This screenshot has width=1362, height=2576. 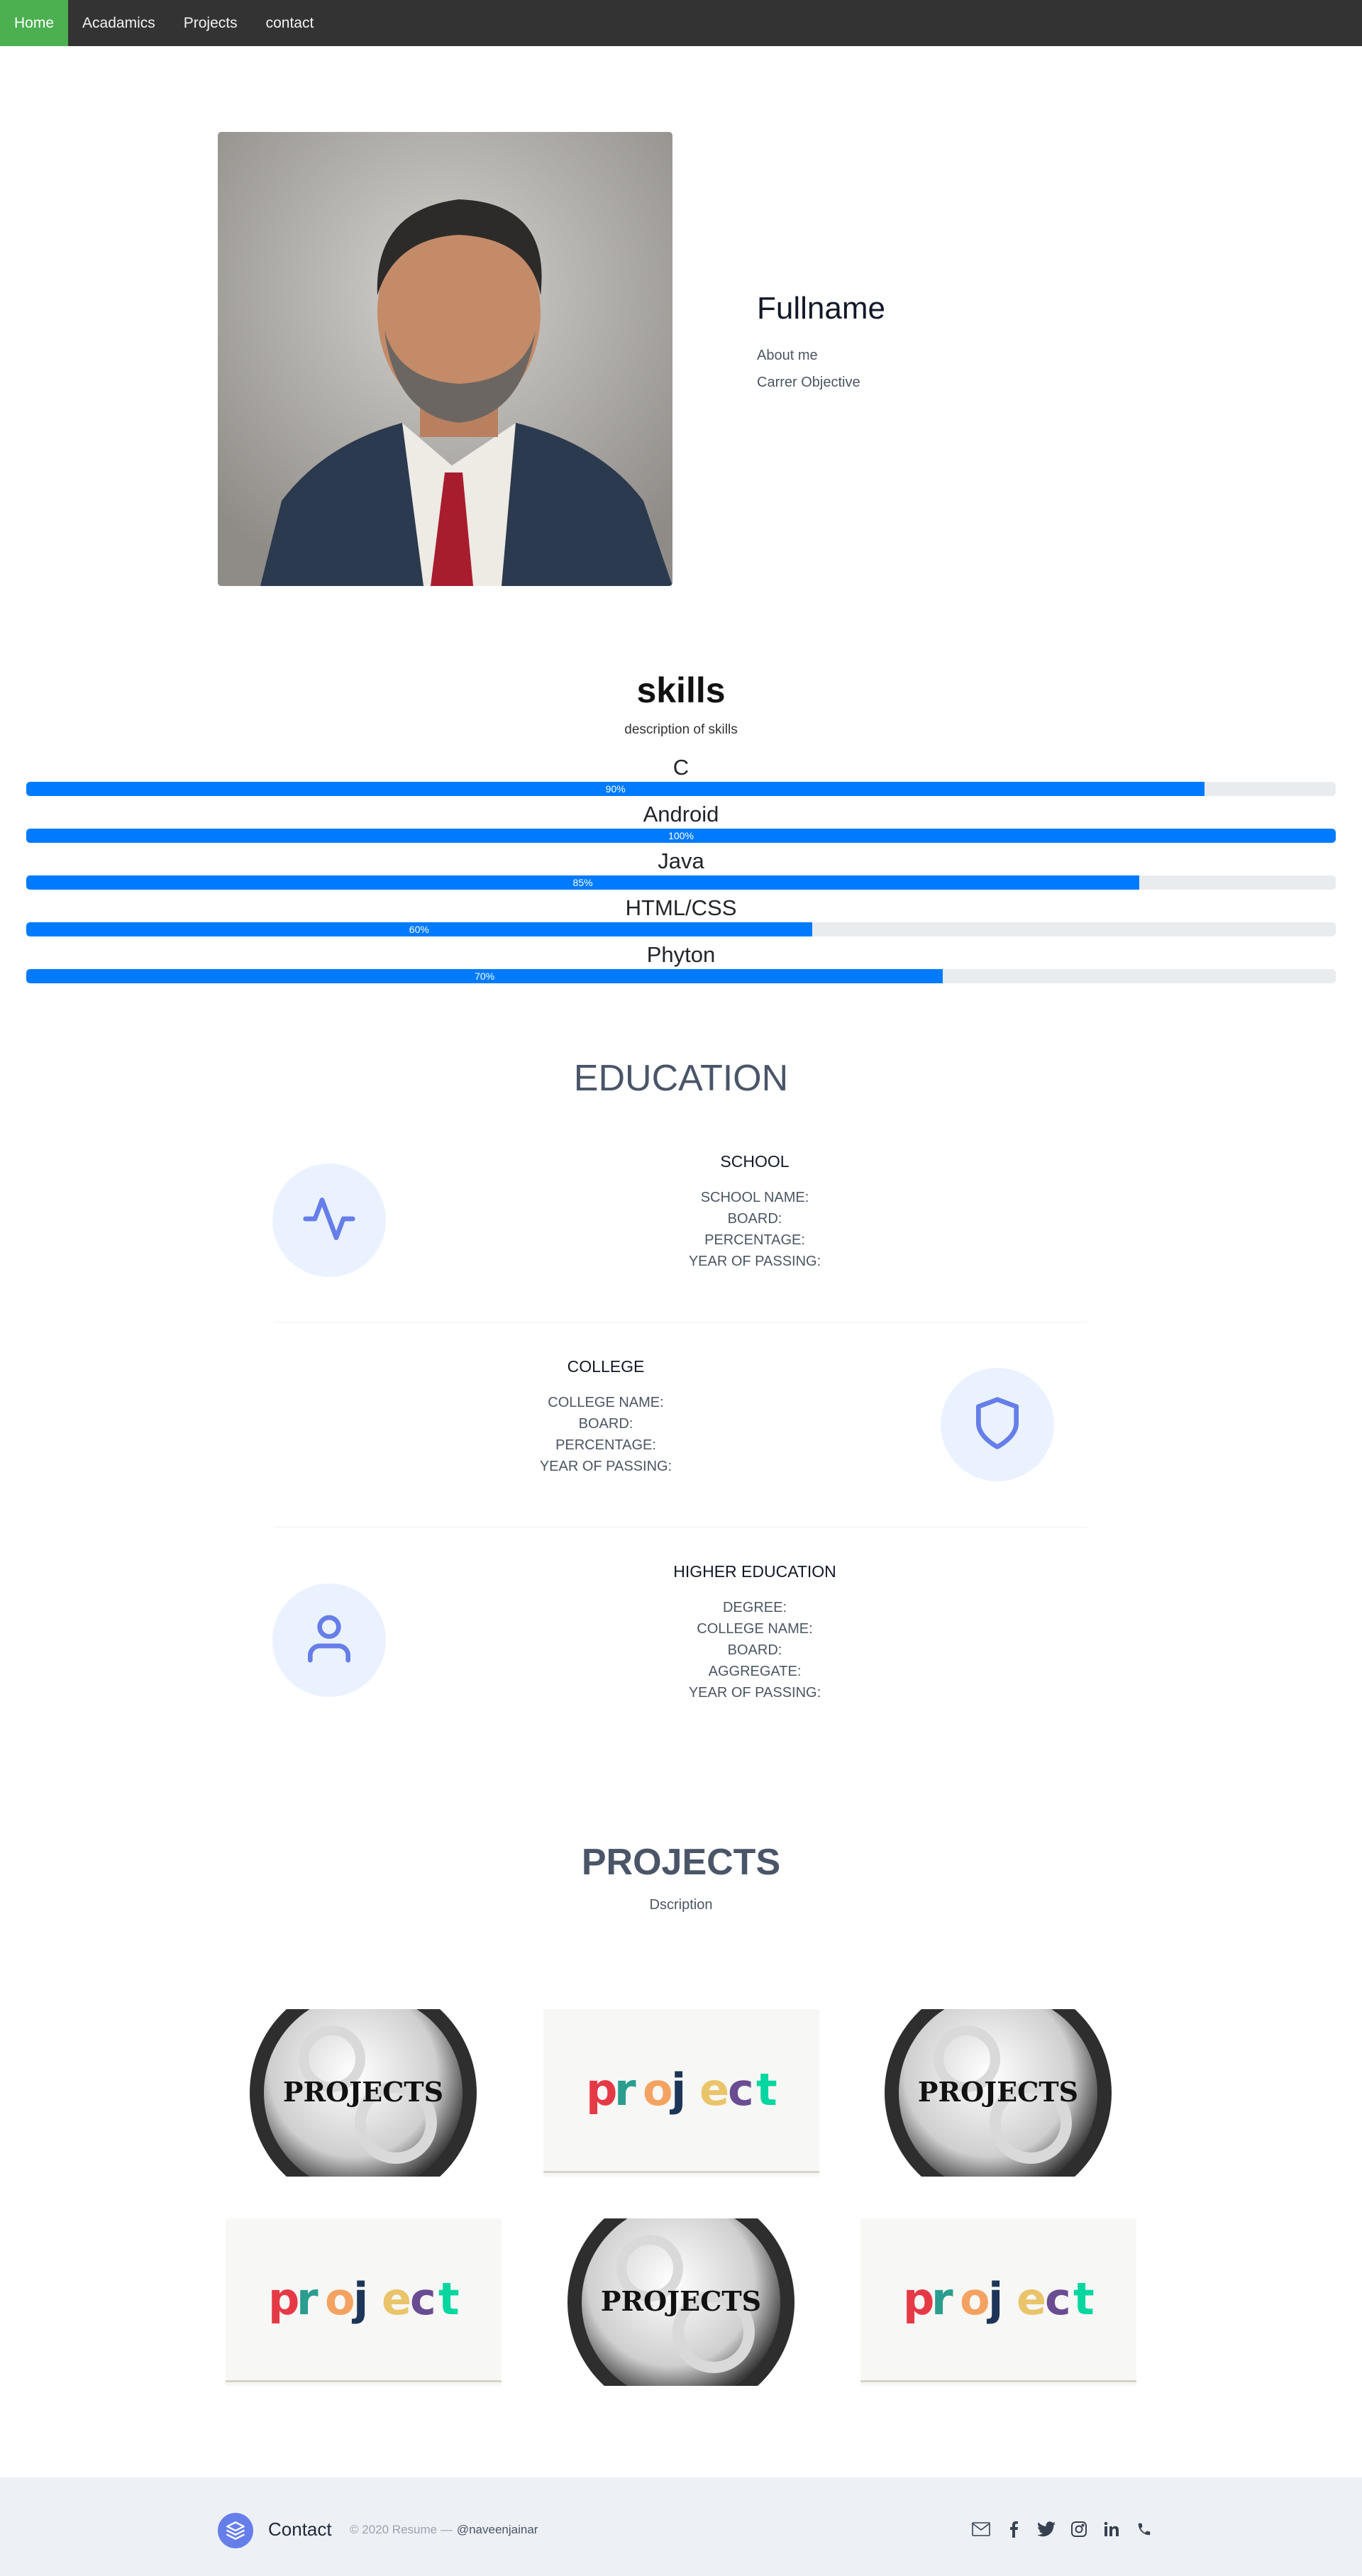 What do you see at coordinates (34, 23) in the screenshot?
I see `nav-home-link: Home` at bounding box center [34, 23].